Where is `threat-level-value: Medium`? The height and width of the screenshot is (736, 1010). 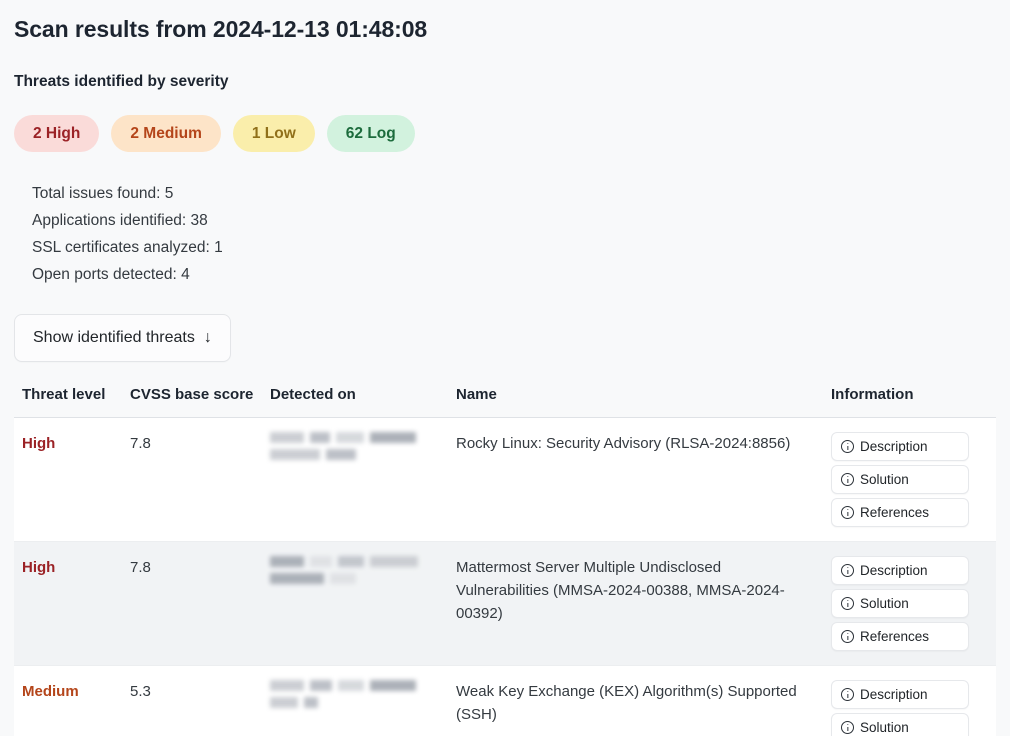
threat-level-value: Medium is located at coordinates (50, 691).